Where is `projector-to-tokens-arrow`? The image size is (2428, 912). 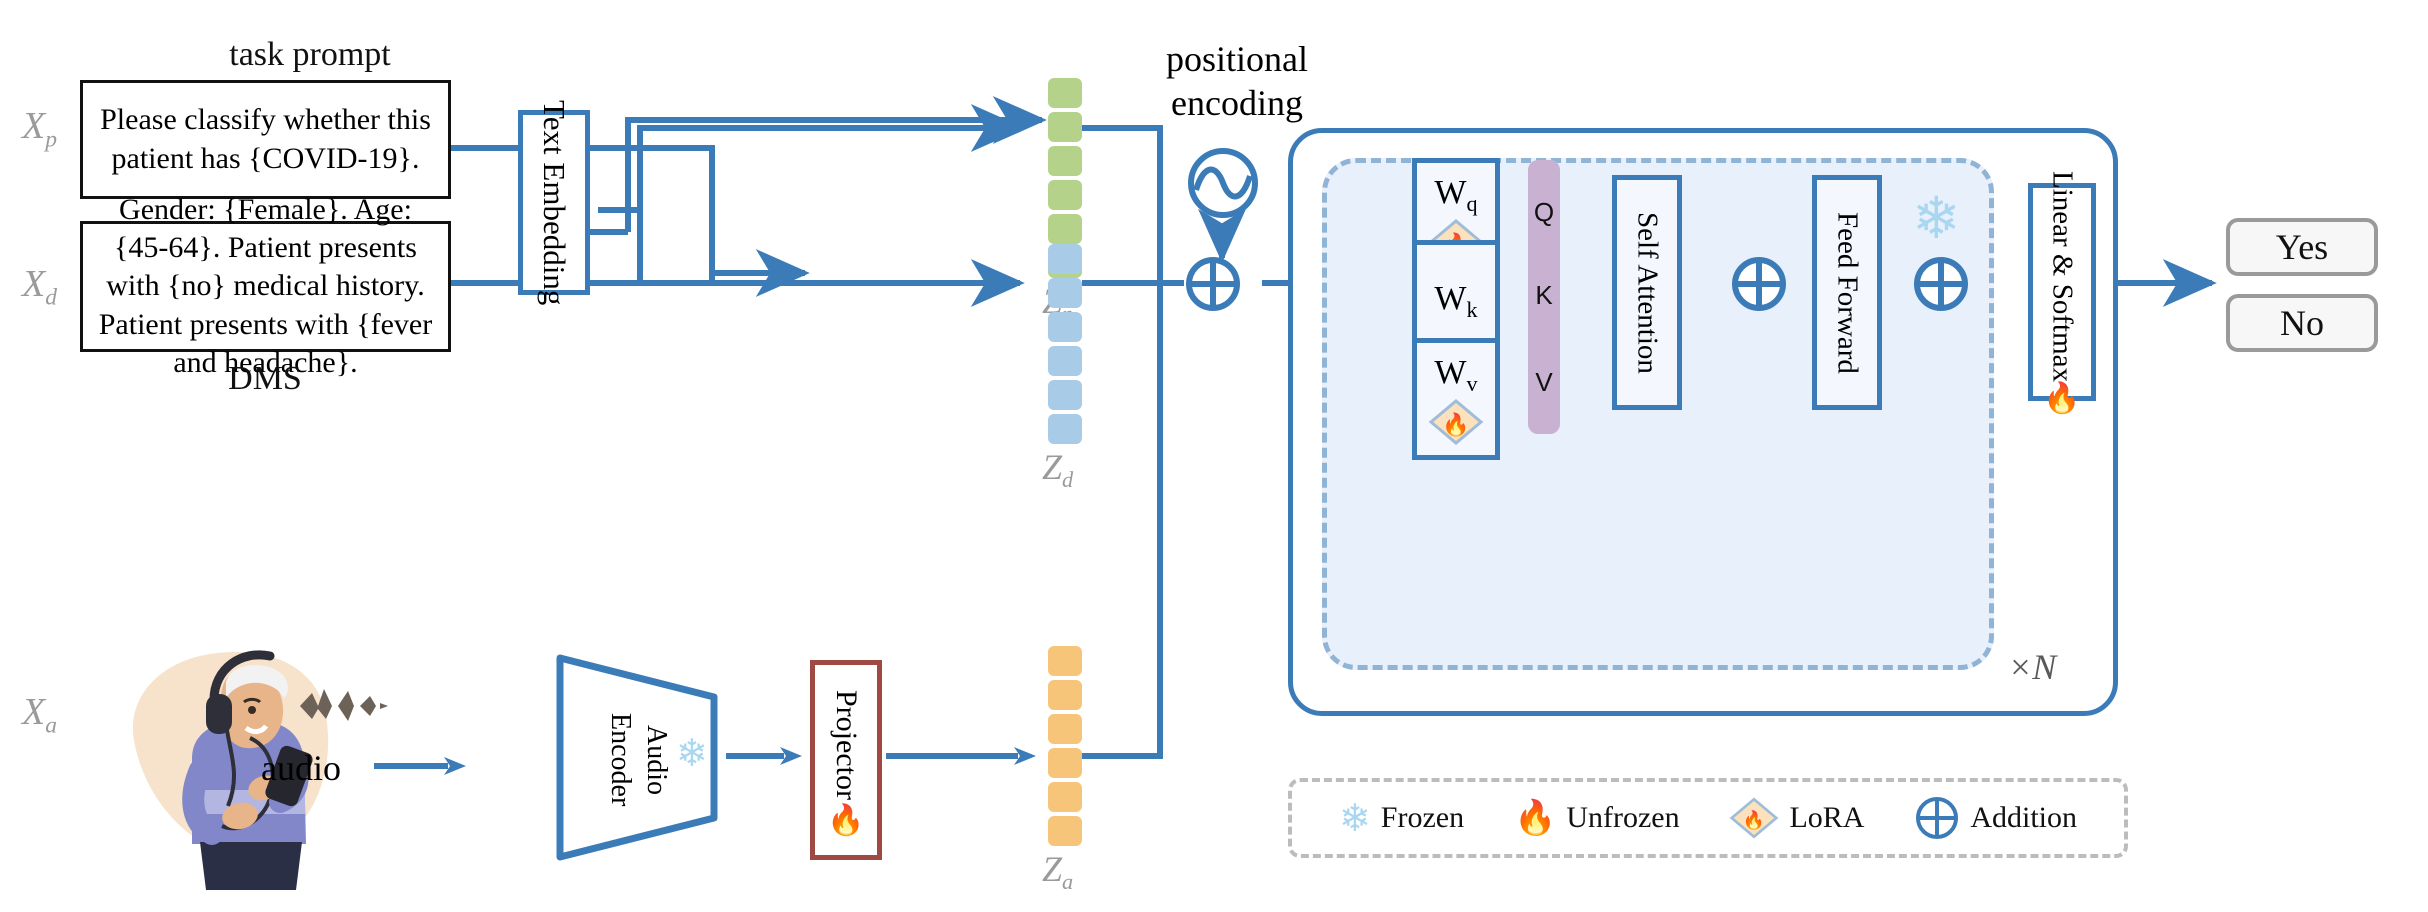 projector-to-tokens-arrow is located at coordinates (961, 756).